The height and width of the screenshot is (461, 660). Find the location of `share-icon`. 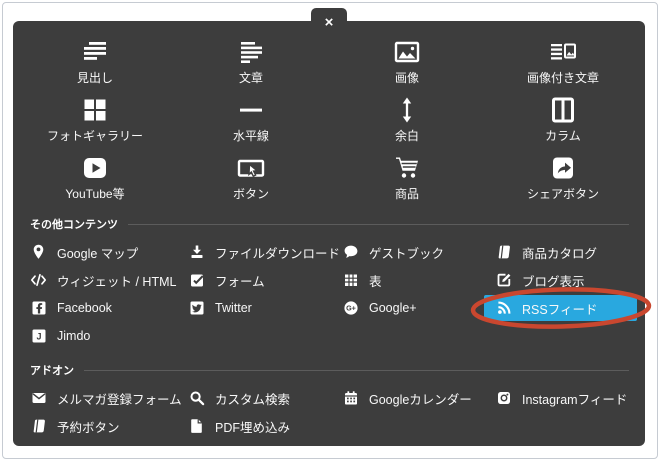

share-icon is located at coordinates (563, 167).